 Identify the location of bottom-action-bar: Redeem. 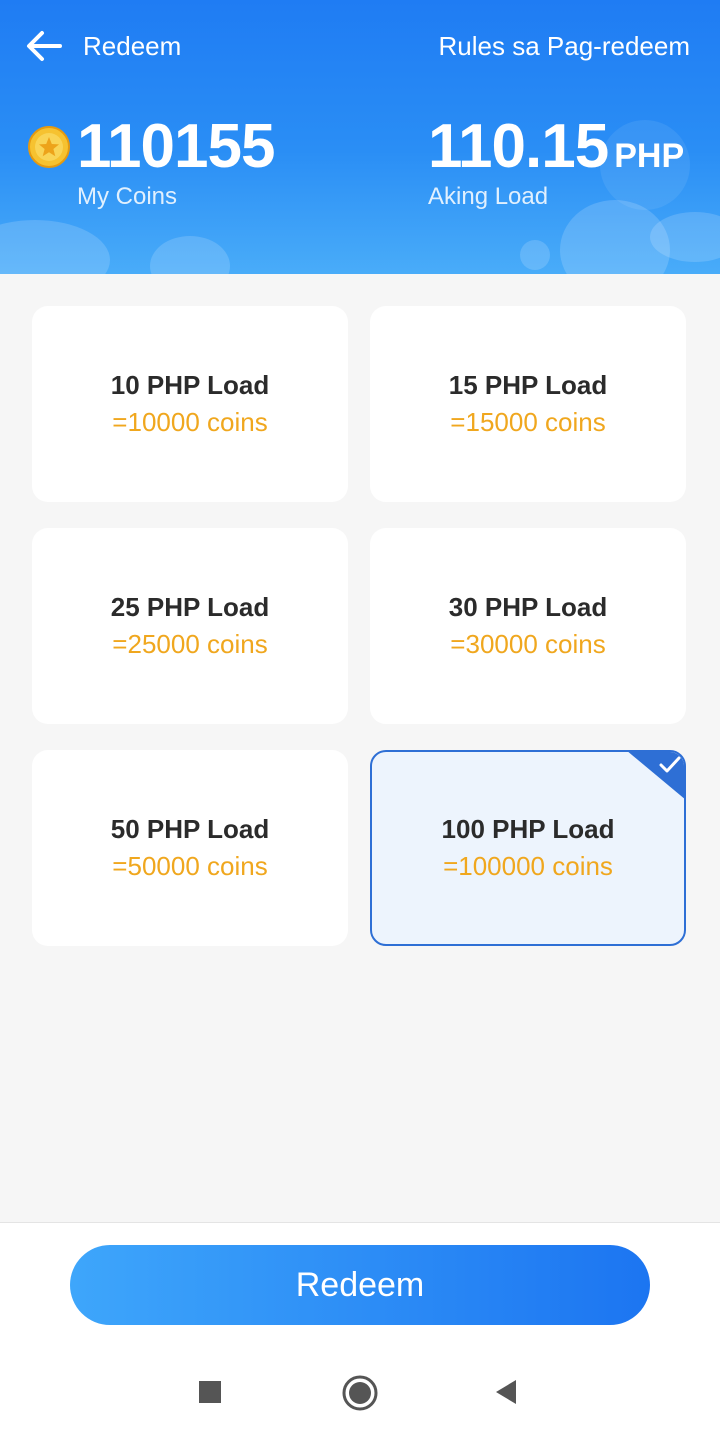
(360, 1283).